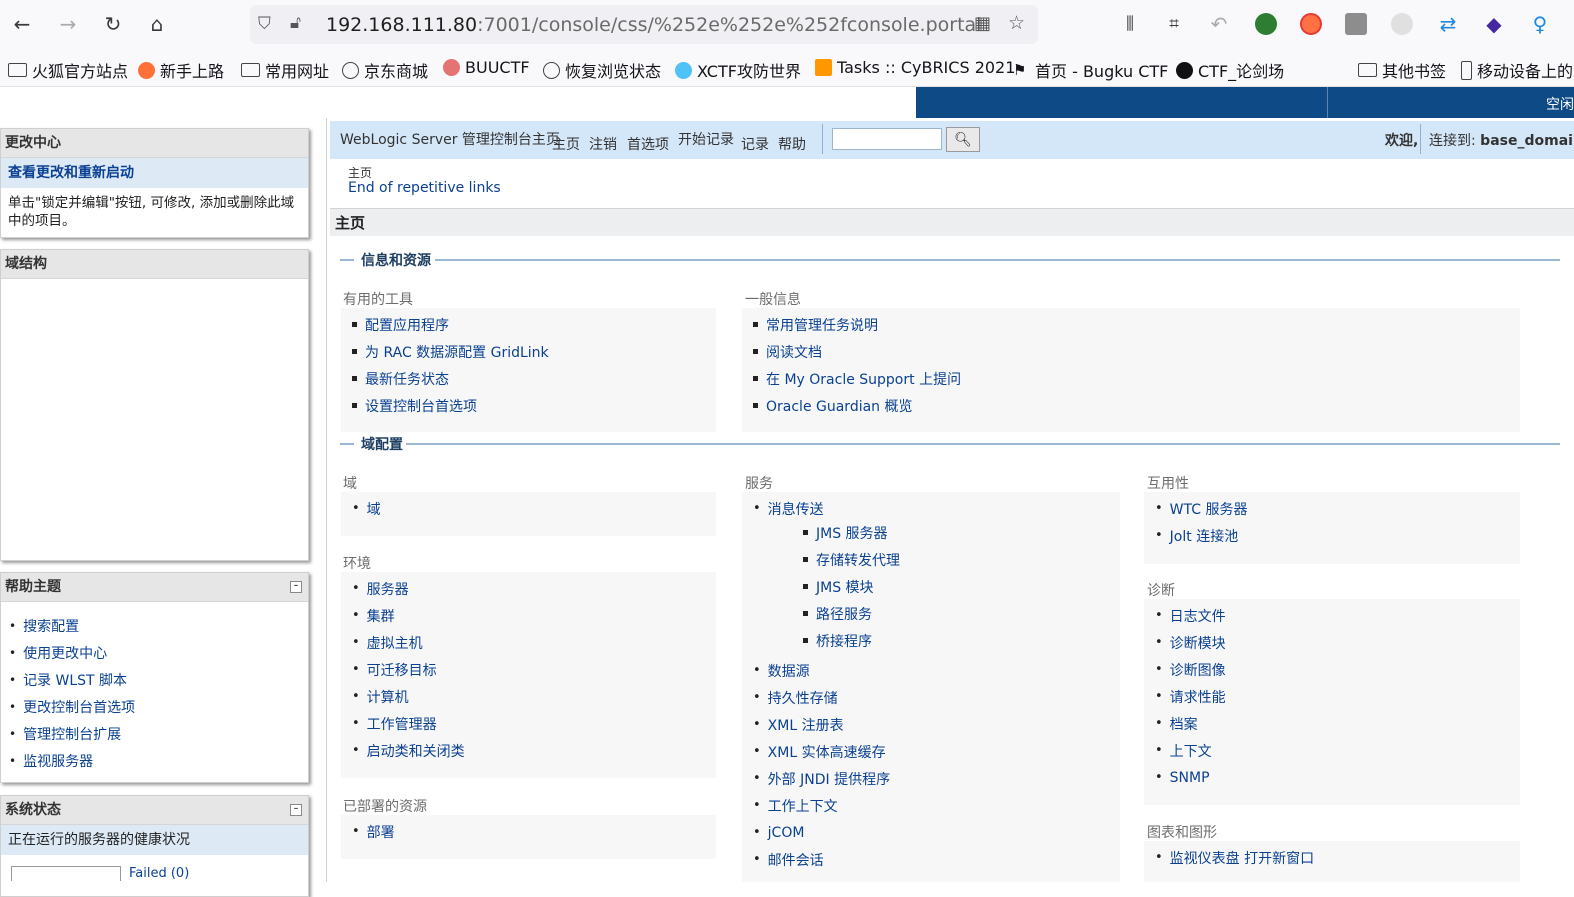  What do you see at coordinates (408, 723) in the screenshot?
I see `environment-link: 工作管理器` at bounding box center [408, 723].